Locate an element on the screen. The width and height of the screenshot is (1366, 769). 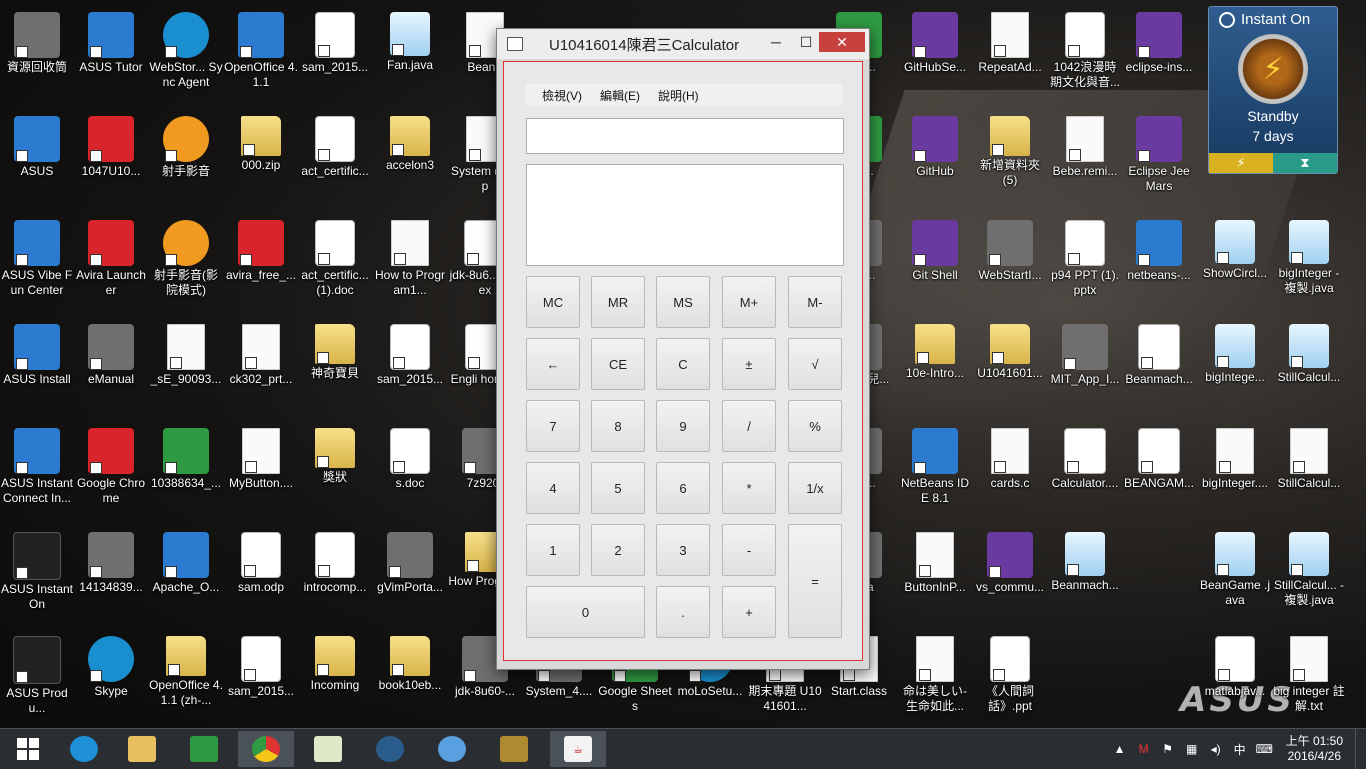
desktop-icon: 射手影音 is located at coordinates (186, 160).